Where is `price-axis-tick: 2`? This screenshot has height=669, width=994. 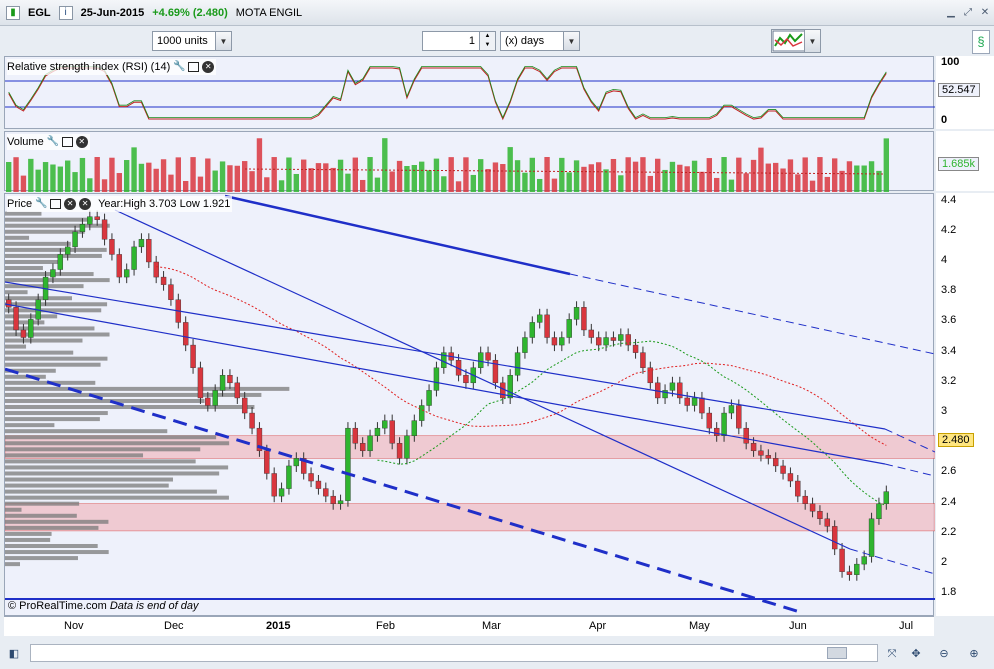 price-axis-tick: 2 is located at coordinates (944, 562).